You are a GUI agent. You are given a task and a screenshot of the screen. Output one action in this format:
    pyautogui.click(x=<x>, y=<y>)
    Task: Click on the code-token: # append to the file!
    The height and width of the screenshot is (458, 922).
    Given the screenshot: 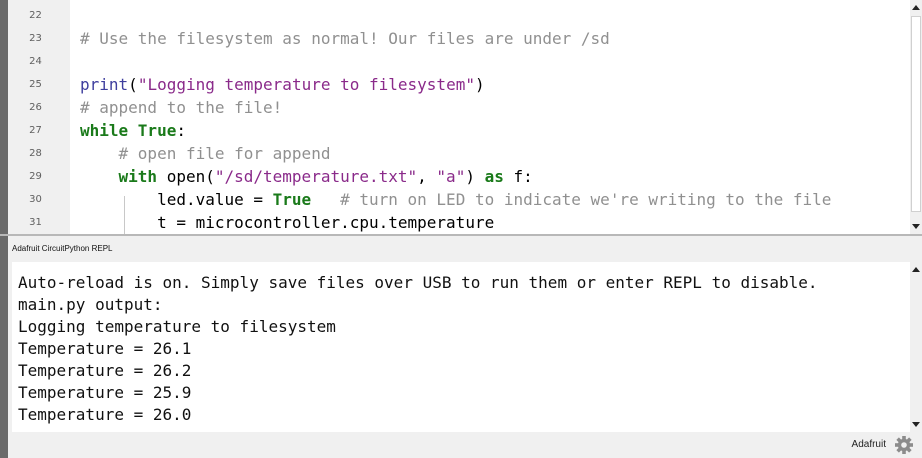 What is the action you would take?
    pyautogui.click(x=181, y=107)
    